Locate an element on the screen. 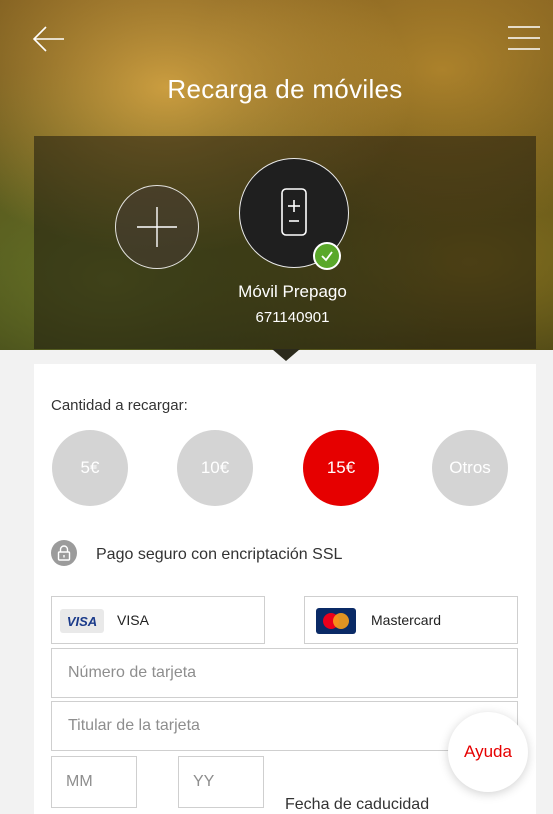  expiry-year-input is located at coordinates (221, 782).